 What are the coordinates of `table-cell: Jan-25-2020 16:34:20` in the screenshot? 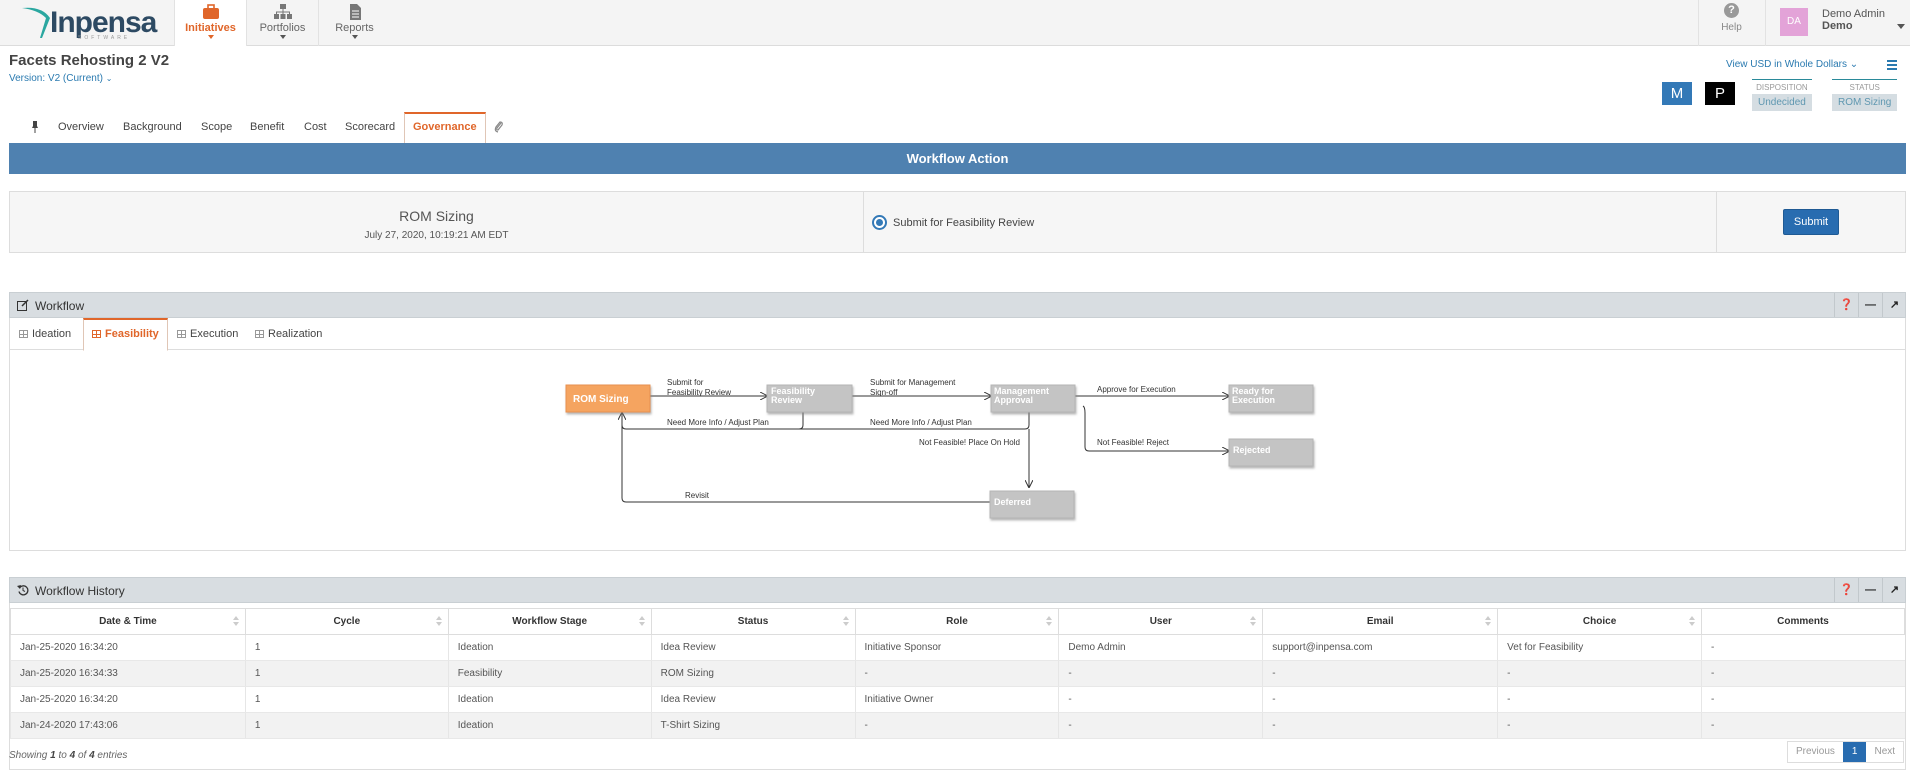 It's located at (128, 647).